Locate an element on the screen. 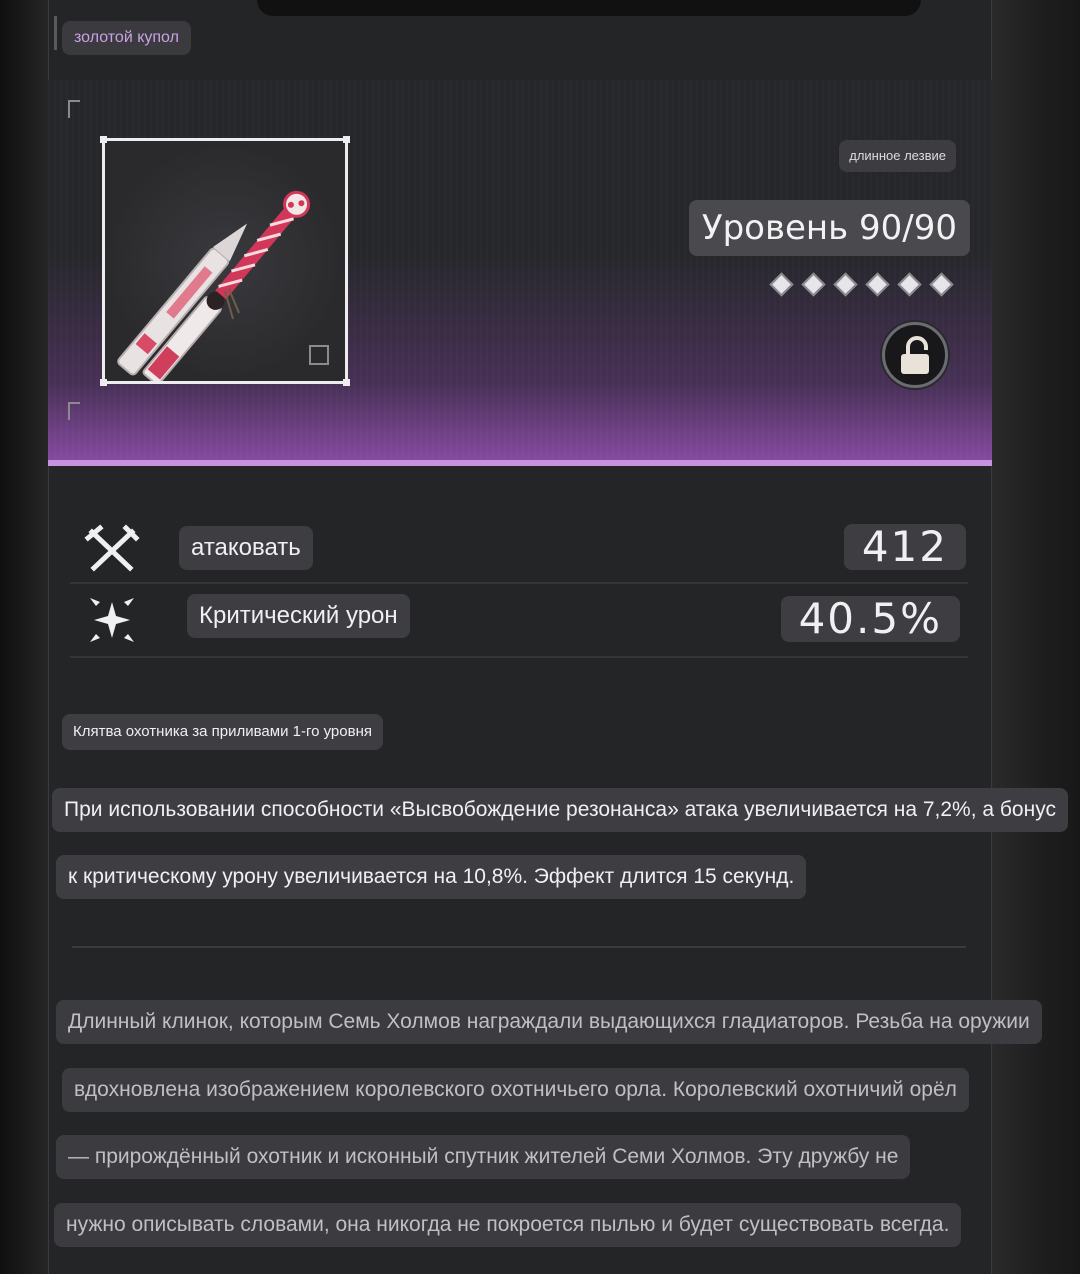  weapon-image is located at coordinates (223, 285).